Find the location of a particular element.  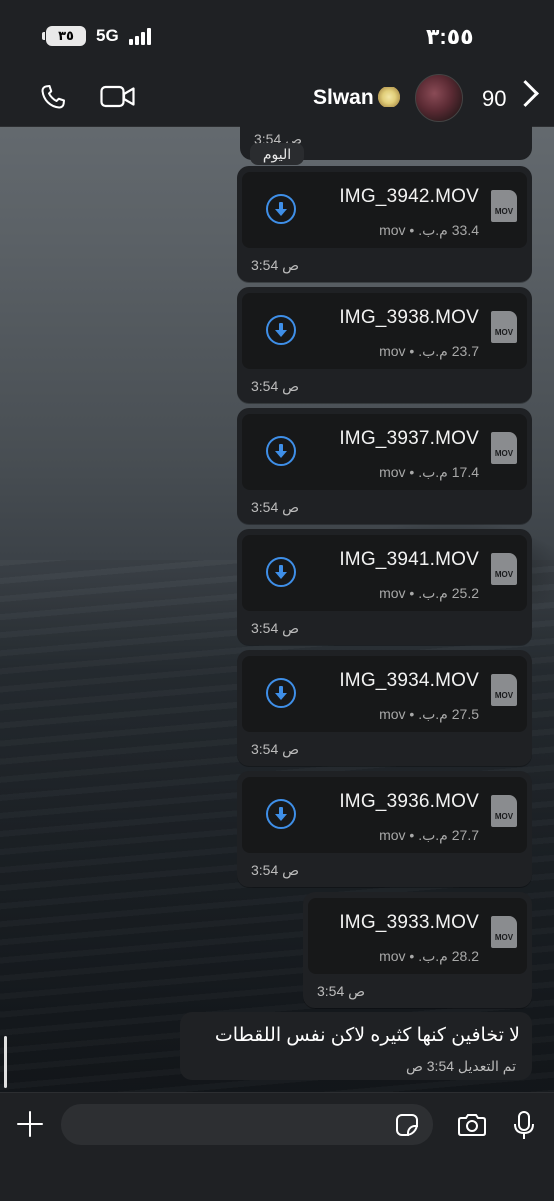

message-text: لا تخافين كنها كثيره لاكن نفس اللقطات is located at coordinates (367, 1035).